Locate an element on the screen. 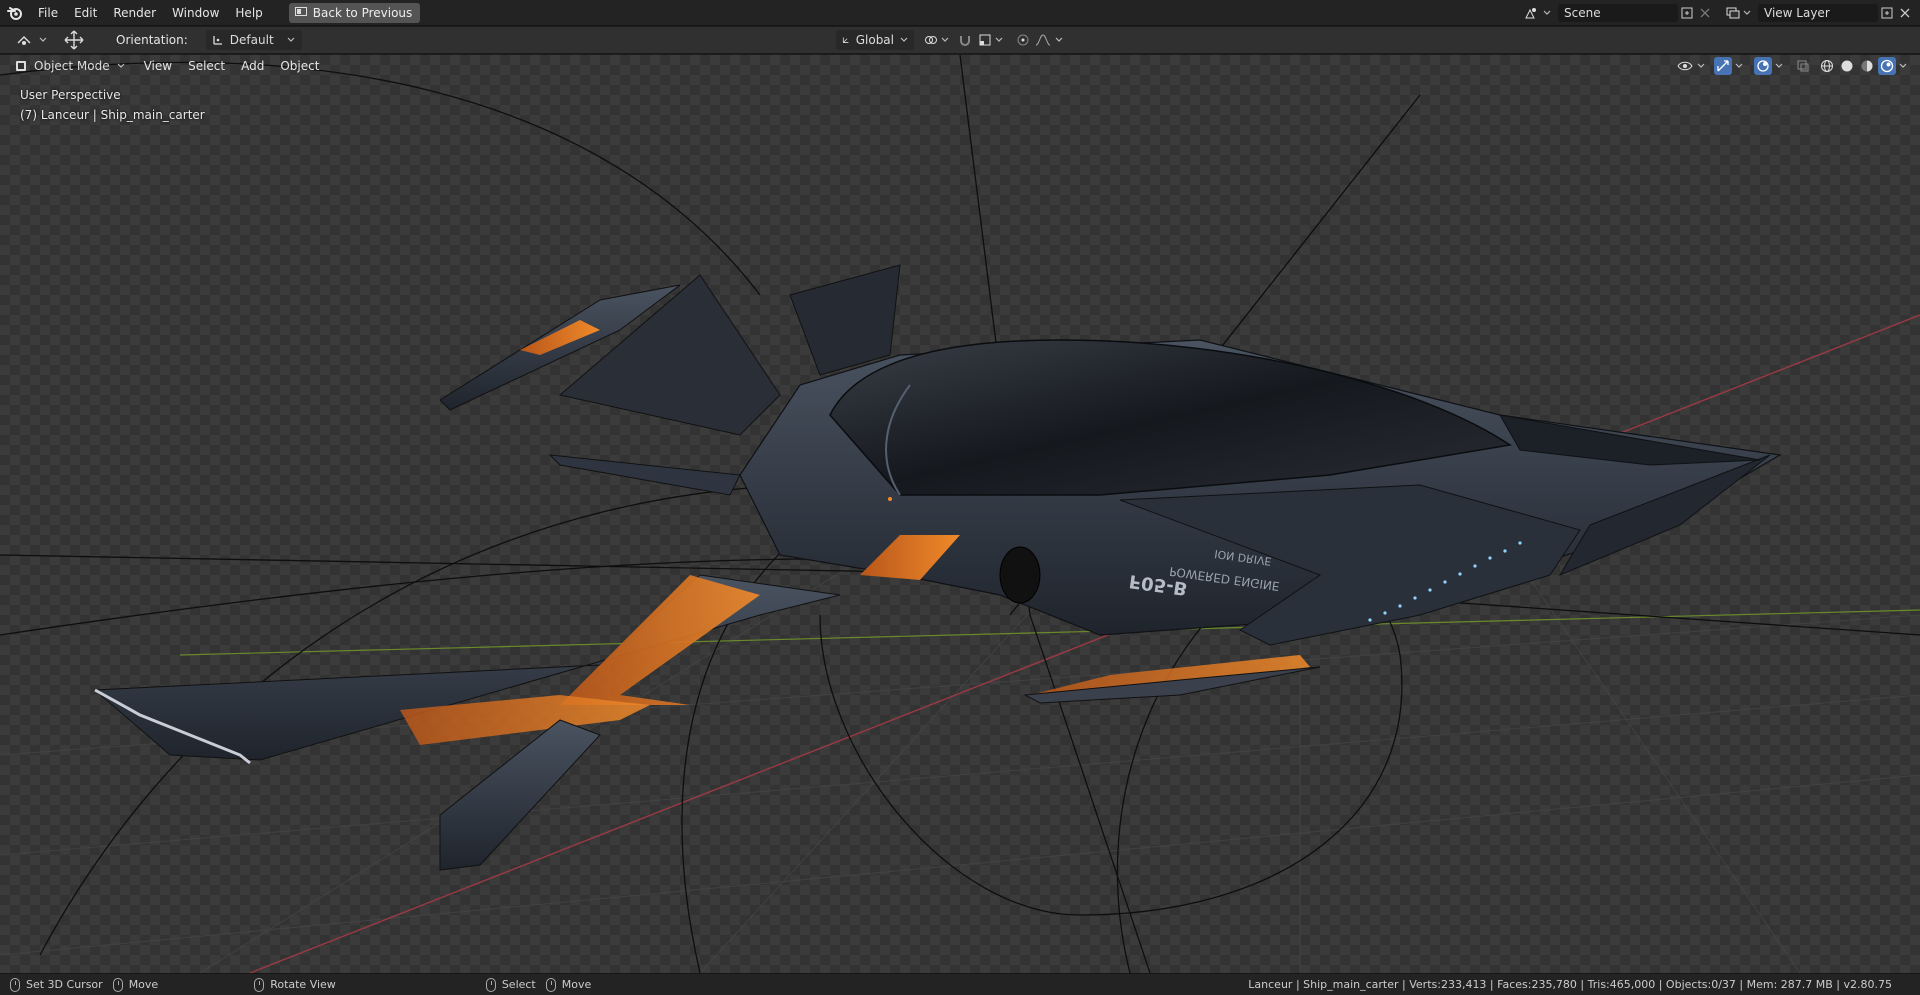 The height and width of the screenshot is (995, 1920). object-mode-icon is located at coordinates (21, 66).